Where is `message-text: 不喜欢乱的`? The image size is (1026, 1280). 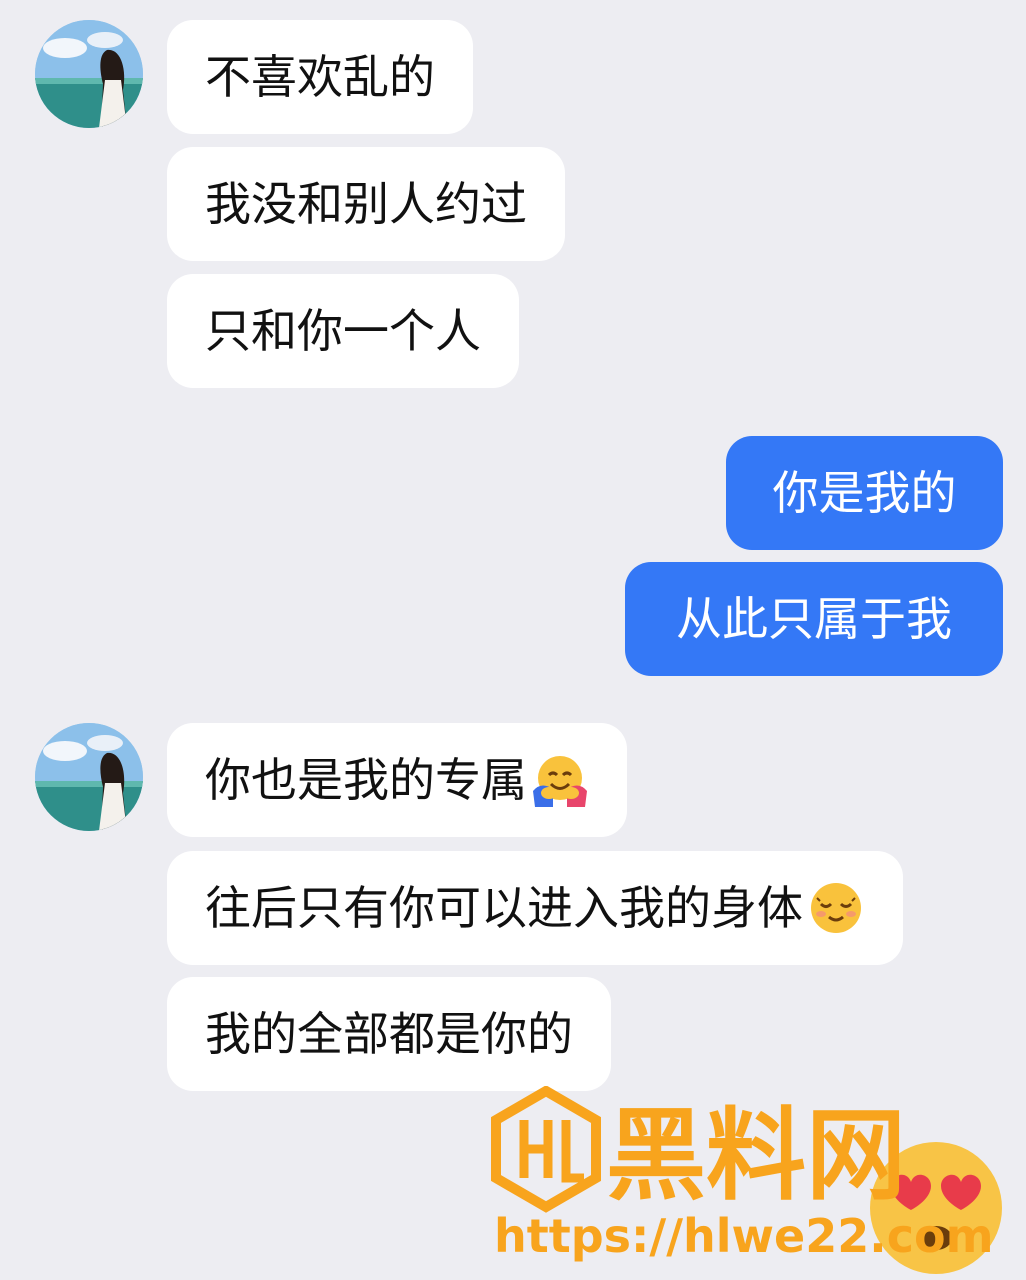 message-text: 不喜欢乱的 is located at coordinates (320, 77).